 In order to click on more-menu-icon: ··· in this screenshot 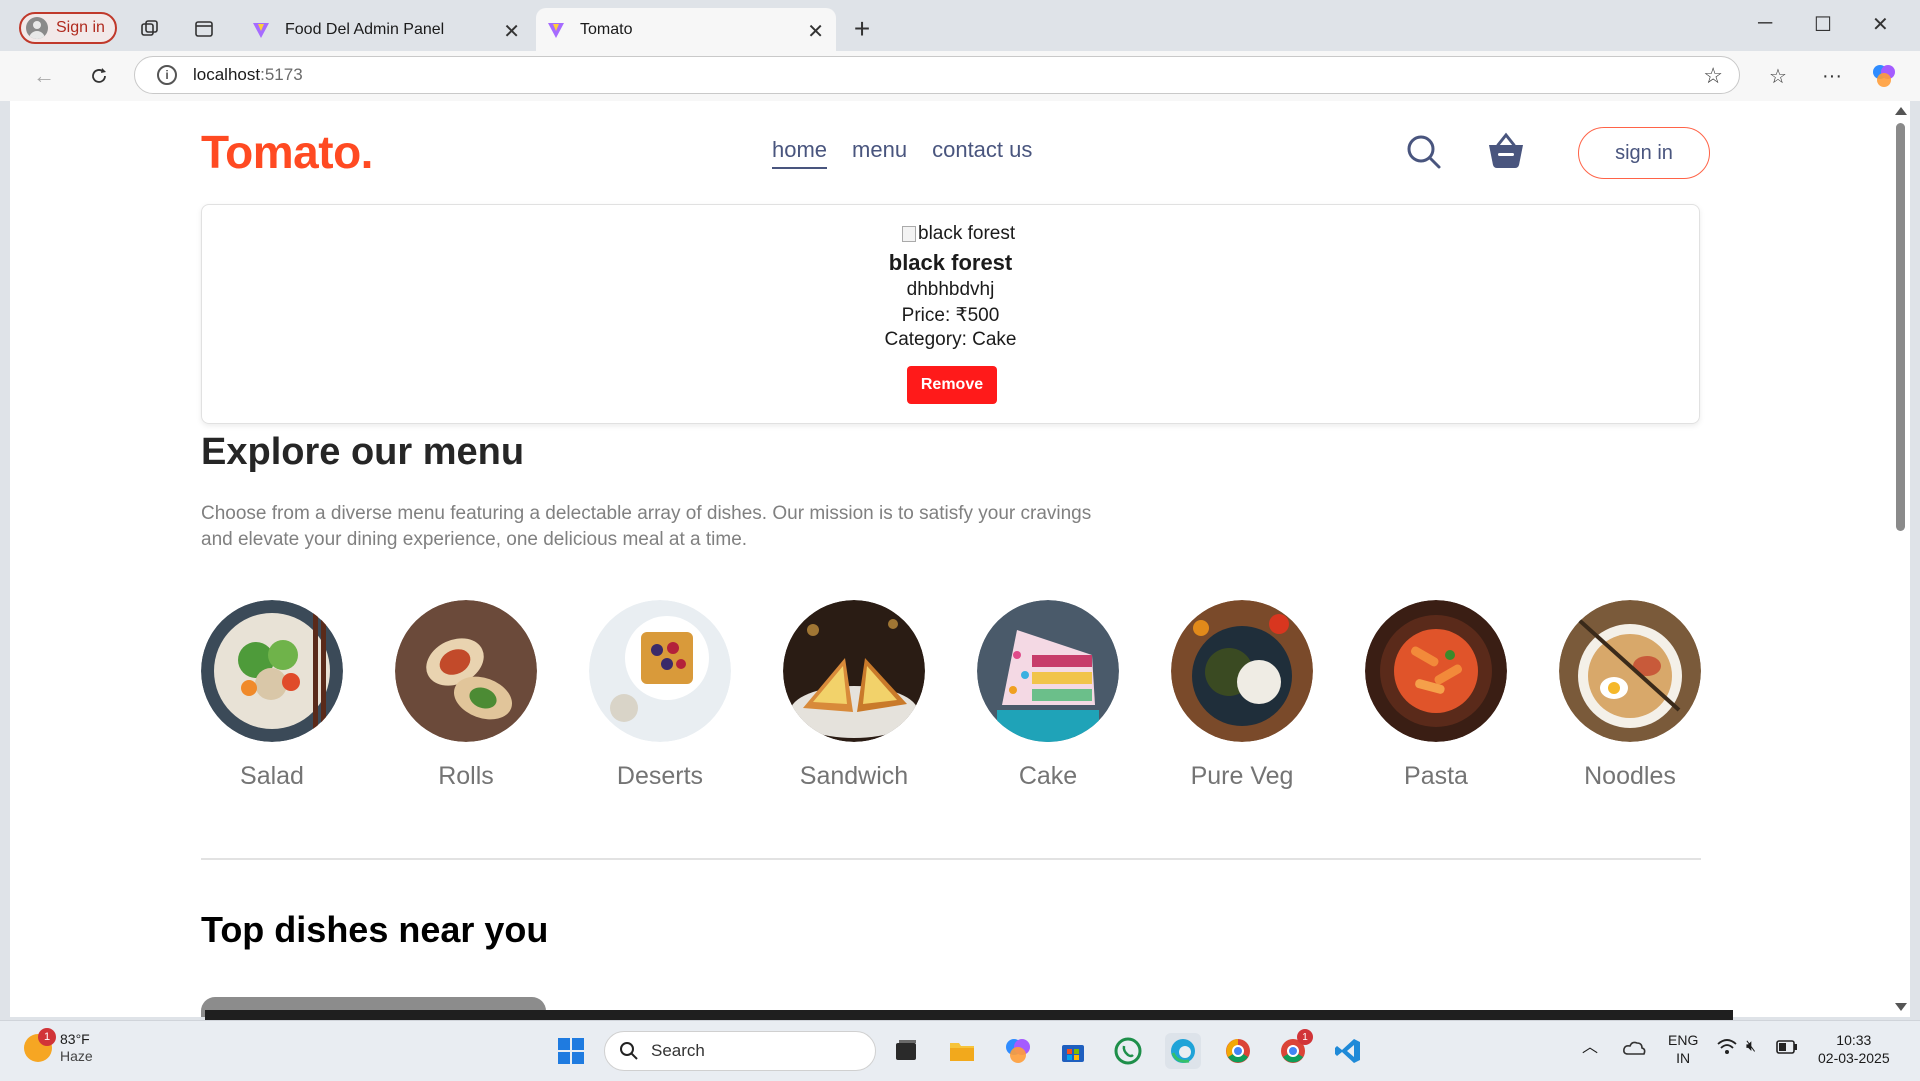, I will do `click(1832, 76)`.